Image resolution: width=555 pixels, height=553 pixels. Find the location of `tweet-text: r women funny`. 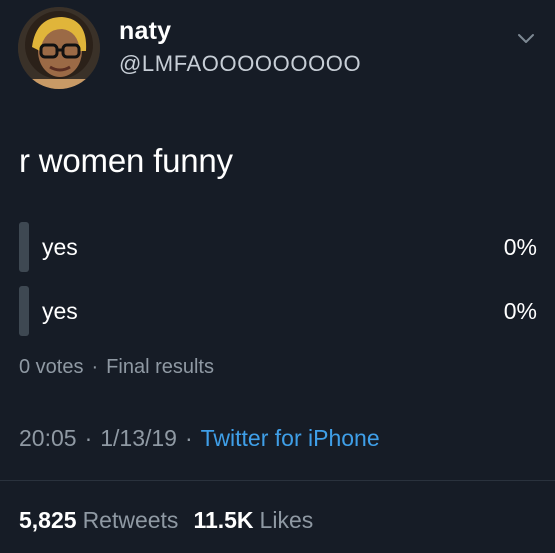

tweet-text: r women funny is located at coordinates (126, 160).